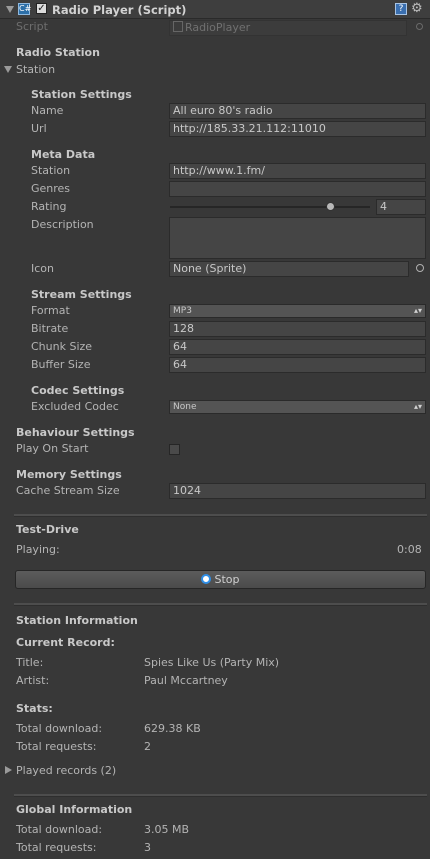 The height and width of the screenshot is (859, 430). What do you see at coordinates (185, 407) in the screenshot?
I see `excluded-codec-value: None` at bounding box center [185, 407].